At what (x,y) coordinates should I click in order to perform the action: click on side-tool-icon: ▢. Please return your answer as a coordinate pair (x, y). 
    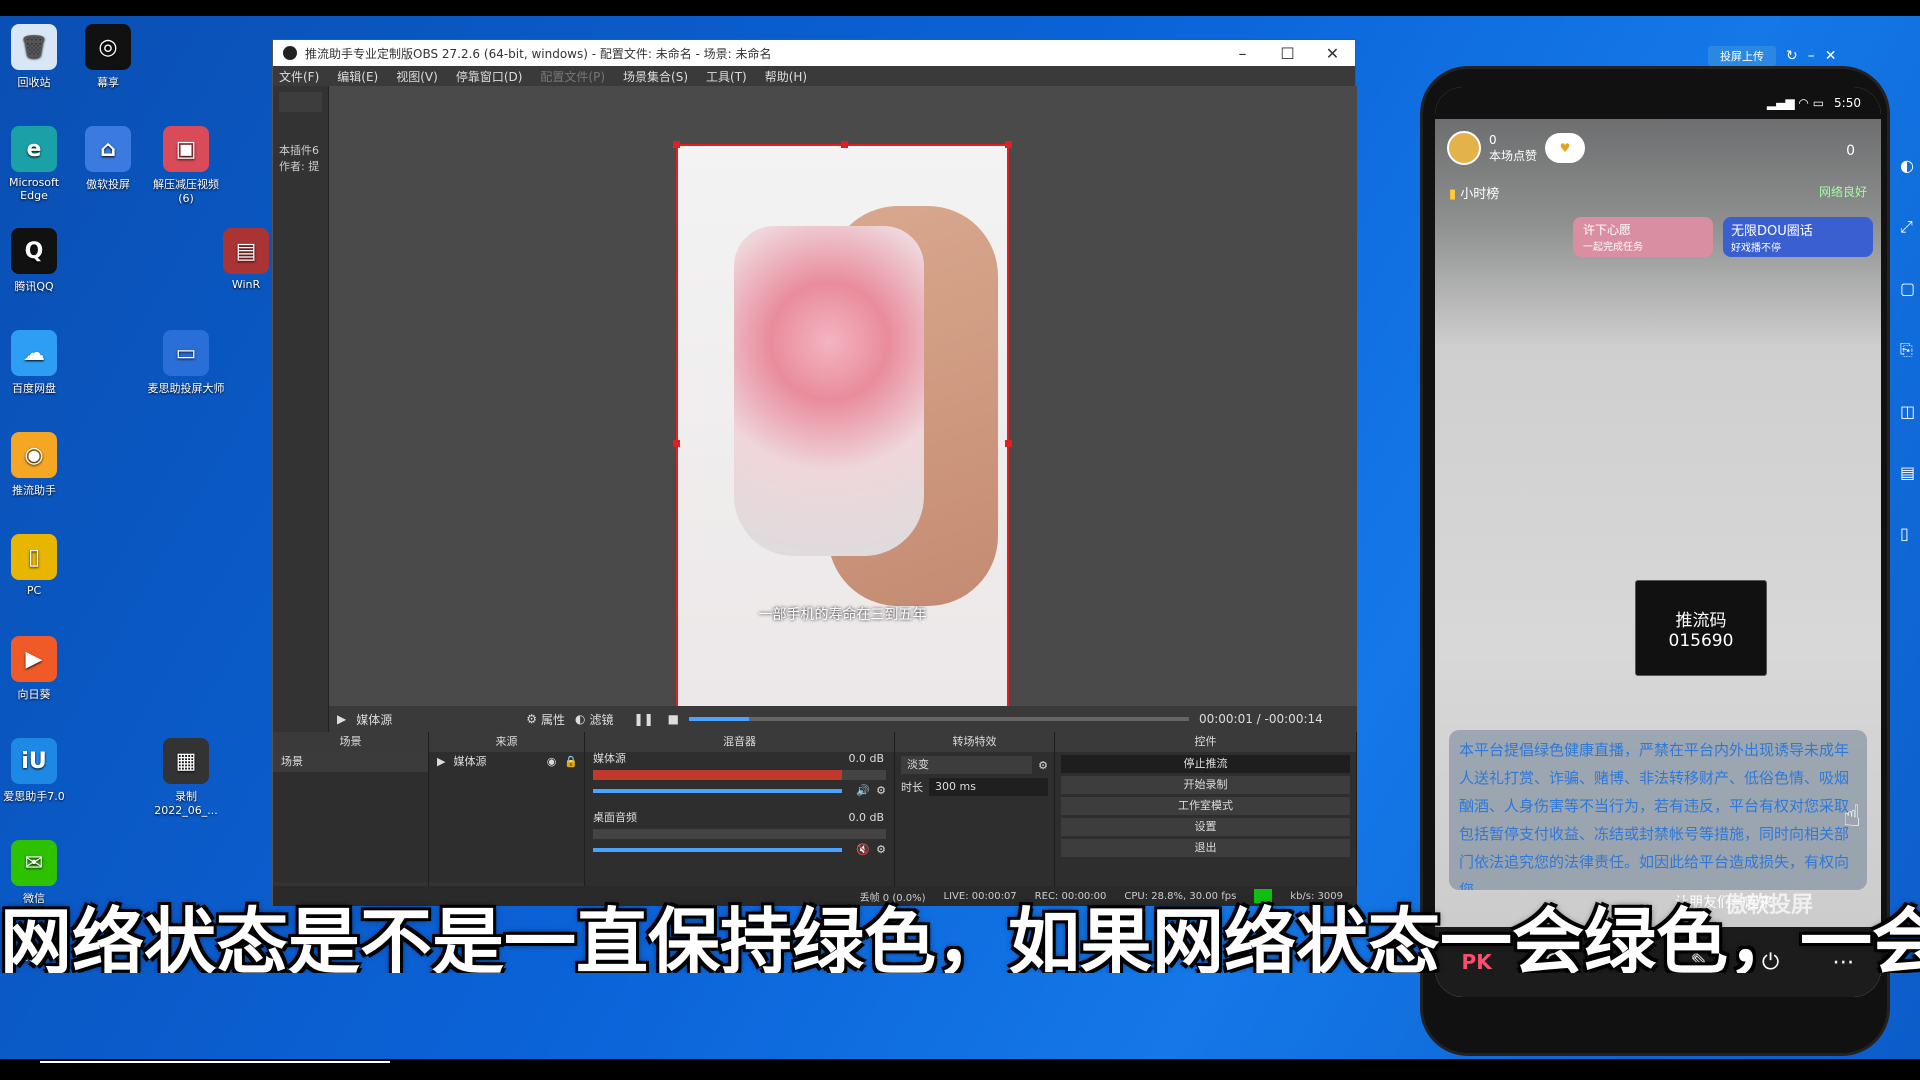
    Looking at the image, I should click on (1910, 288).